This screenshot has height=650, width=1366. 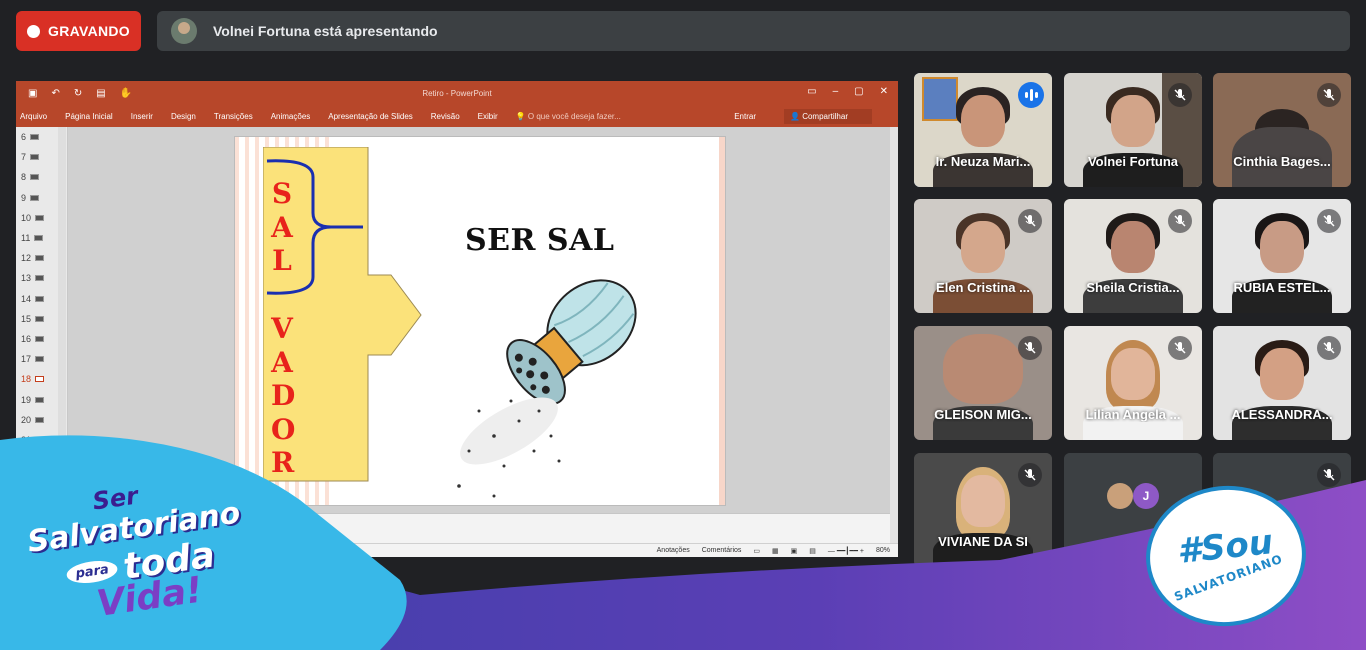 What do you see at coordinates (775, 551) in the screenshot?
I see `slide-sorter-icon: ▦` at bounding box center [775, 551].